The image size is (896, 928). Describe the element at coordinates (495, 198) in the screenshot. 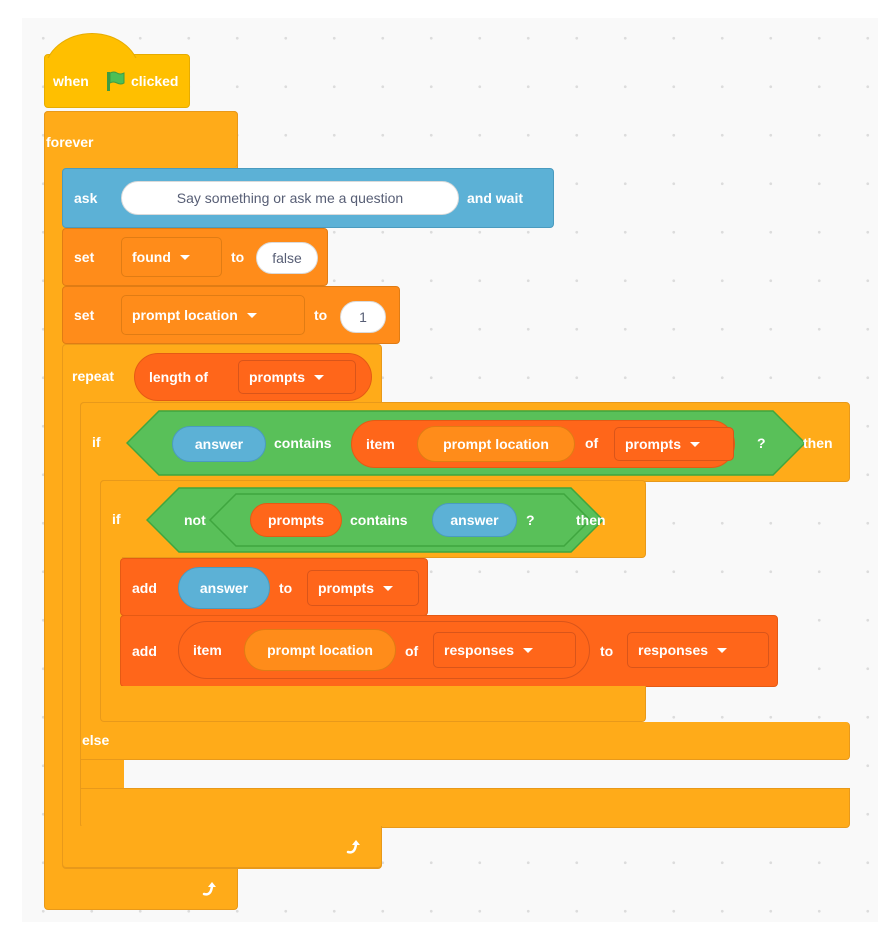

I see `ask-and-wait-label: and wait` at that location.